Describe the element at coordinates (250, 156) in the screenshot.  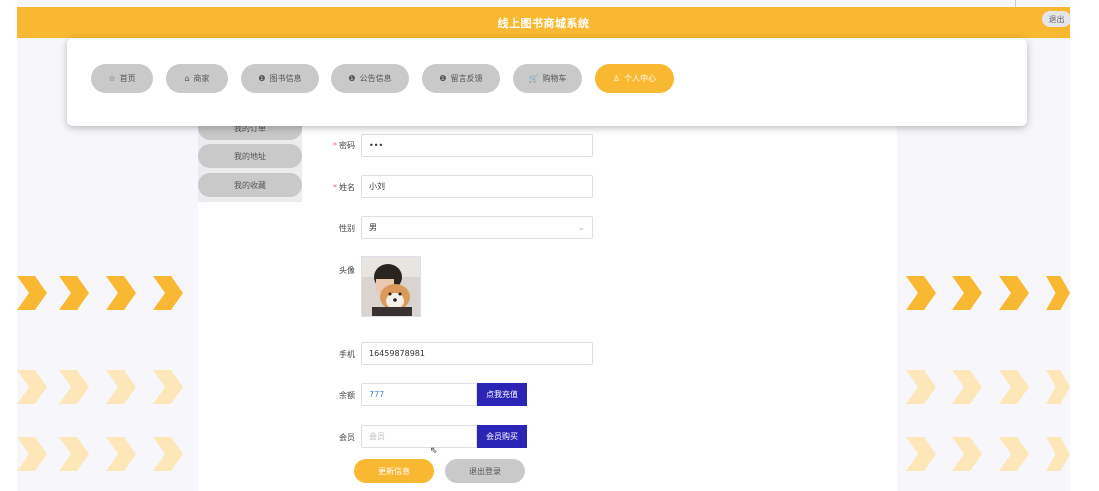
I see `sidebar-item-address: 我的地址` at that location.